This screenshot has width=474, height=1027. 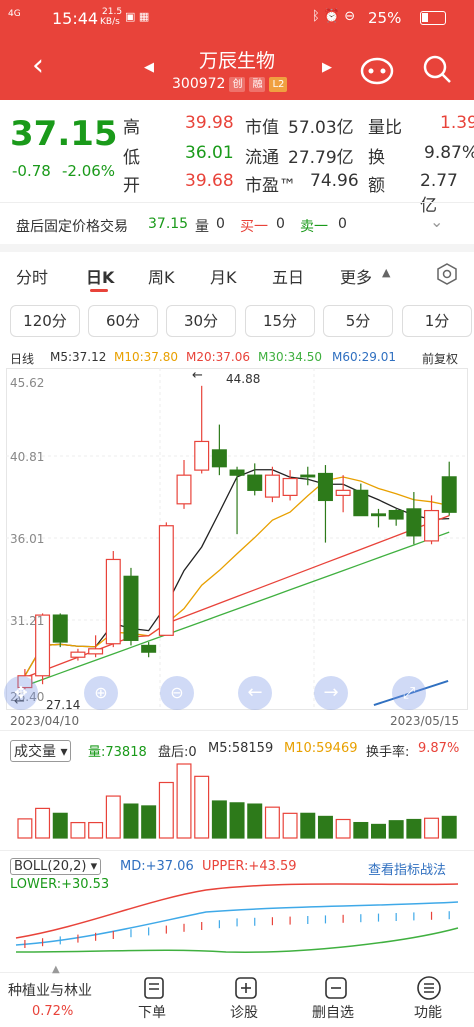 What do you see at coordinates (262, 158) in the screenshot?
I see `float-label: 流通` at bounding box center [262, 158].